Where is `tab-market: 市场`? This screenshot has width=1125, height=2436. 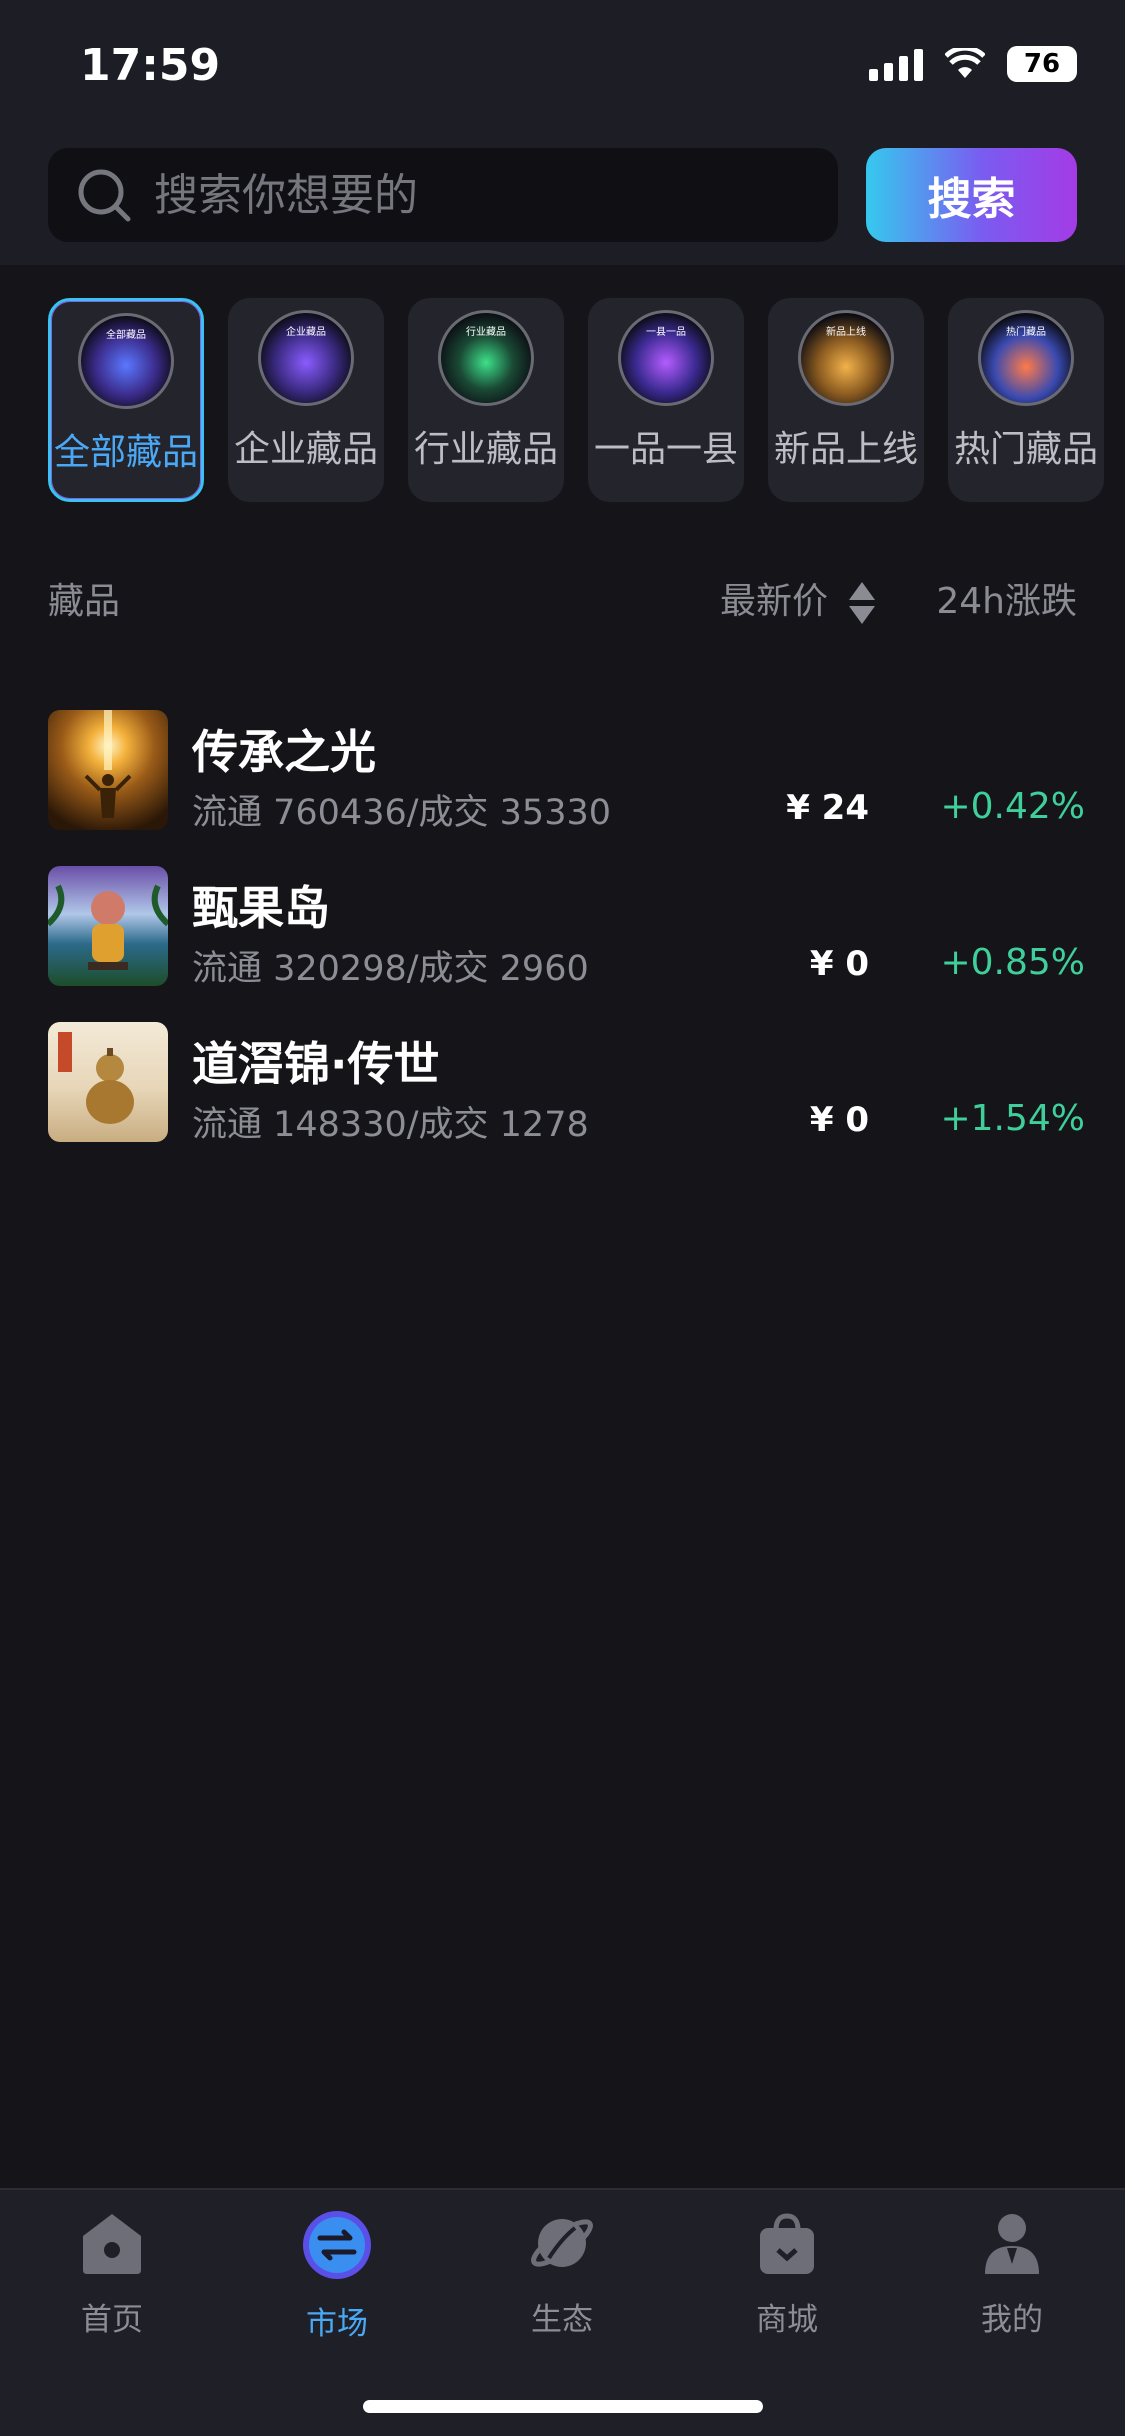
tab-market: 市场 is located at coordinates (337, 2275).